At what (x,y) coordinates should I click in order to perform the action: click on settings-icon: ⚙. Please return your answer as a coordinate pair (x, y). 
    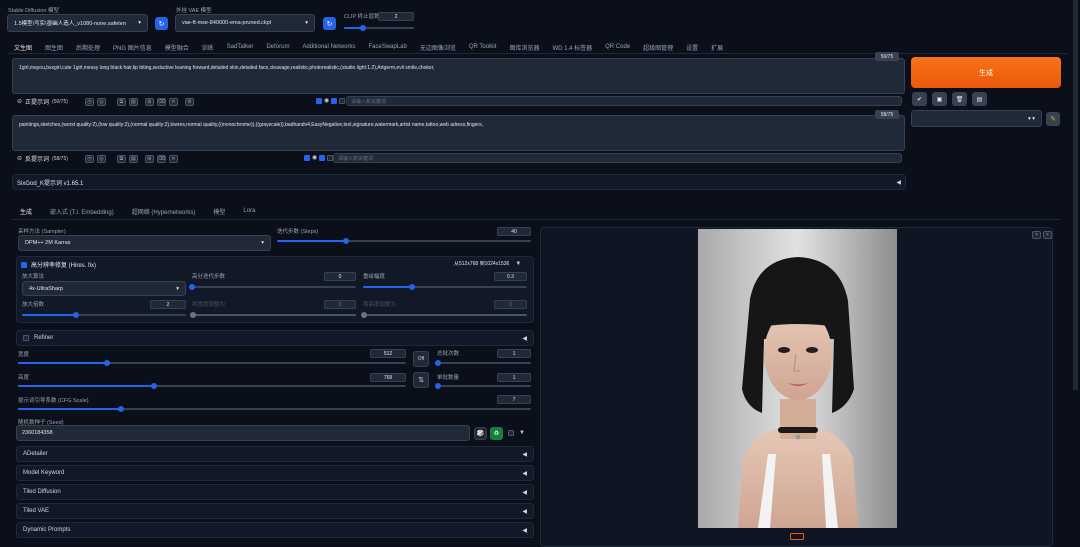
    Looking at the image, I should click on (189, 101).